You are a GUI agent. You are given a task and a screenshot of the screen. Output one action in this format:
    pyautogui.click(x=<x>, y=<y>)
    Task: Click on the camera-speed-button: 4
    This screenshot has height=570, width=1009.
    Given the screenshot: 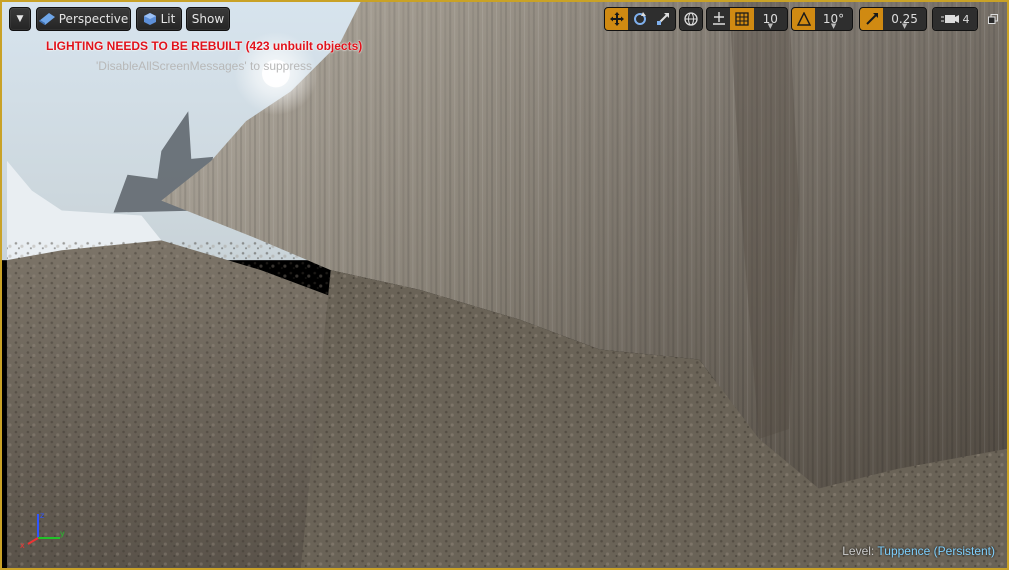 What is the action you would take?
    pyautogui.click(x=955, y=19)
    